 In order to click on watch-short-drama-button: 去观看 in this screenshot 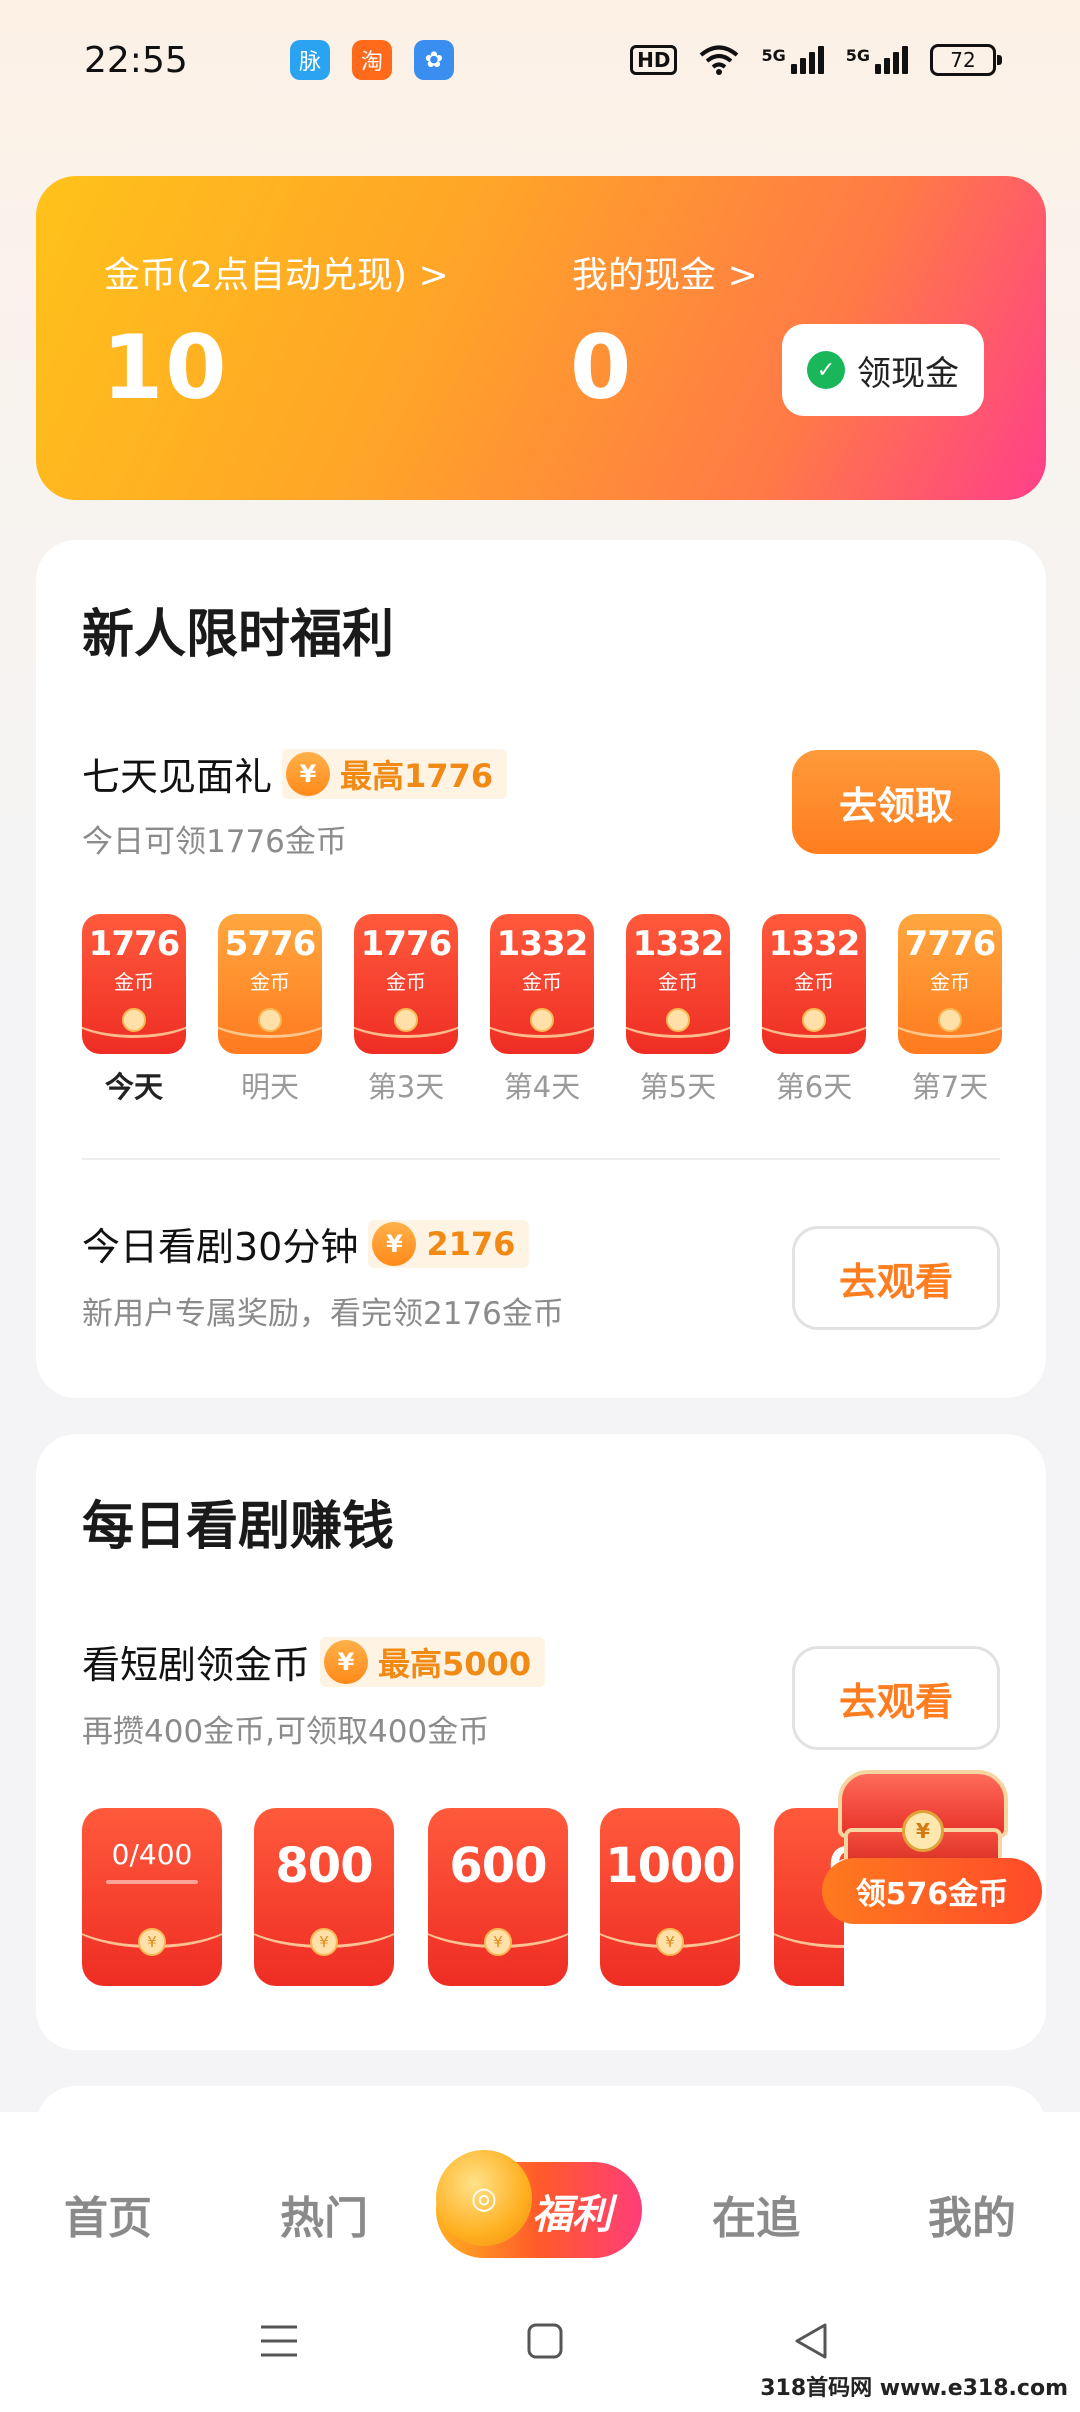, I will do `click(896, 1698)`.